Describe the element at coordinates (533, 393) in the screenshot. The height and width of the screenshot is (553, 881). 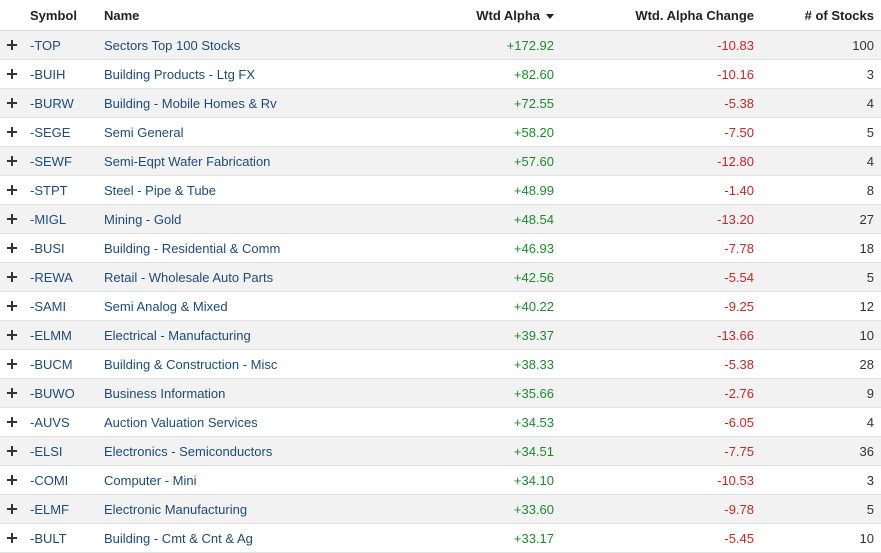
I see `wtd-alpha-value: +35.66` at that location.